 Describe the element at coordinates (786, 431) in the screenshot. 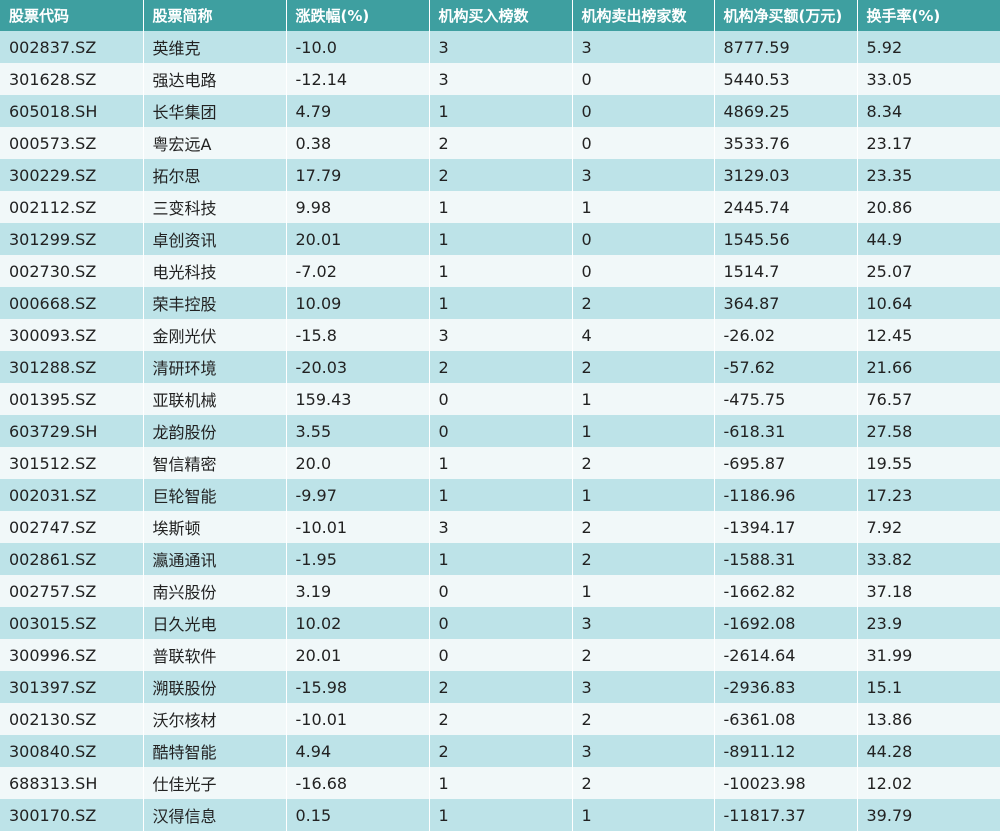

I see `inst-net-buy-cell: -618.31` at that location.